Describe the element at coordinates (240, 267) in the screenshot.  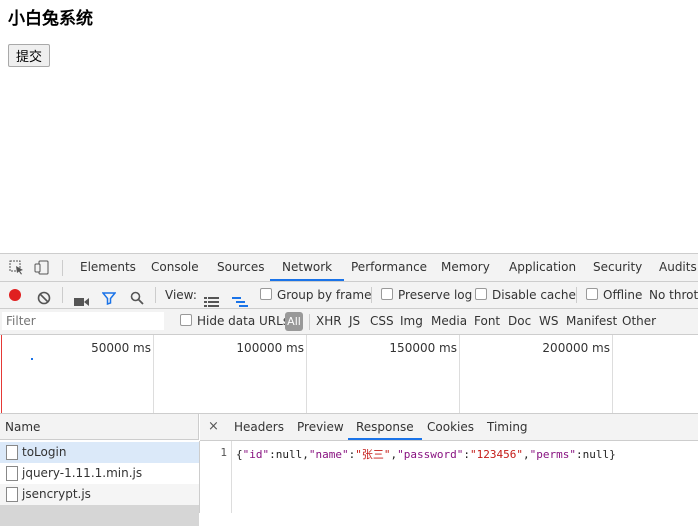
I see `tab-sources: Sources` at that location.